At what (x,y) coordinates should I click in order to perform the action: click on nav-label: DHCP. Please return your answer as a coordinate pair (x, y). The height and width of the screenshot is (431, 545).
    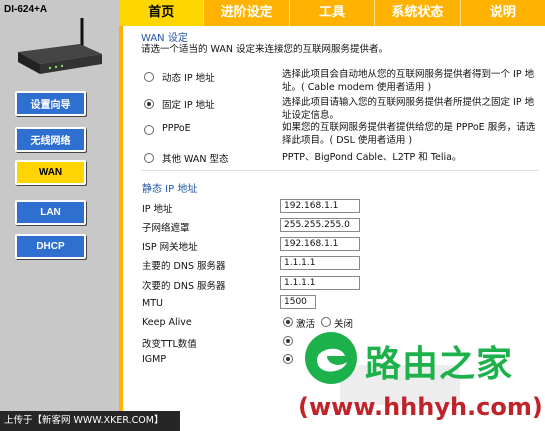
    Looking at the image, I should click on (50, 246).